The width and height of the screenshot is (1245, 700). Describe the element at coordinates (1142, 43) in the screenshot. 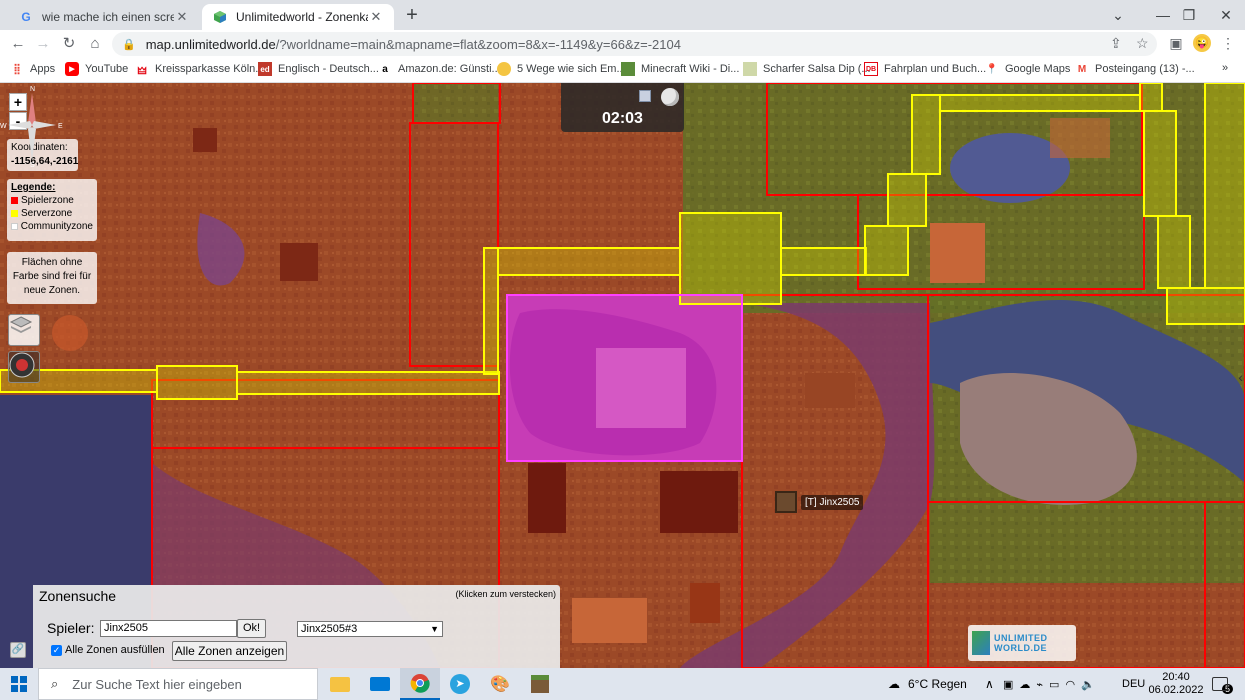

I see `bookmark-star-icon: ☆` at that location.